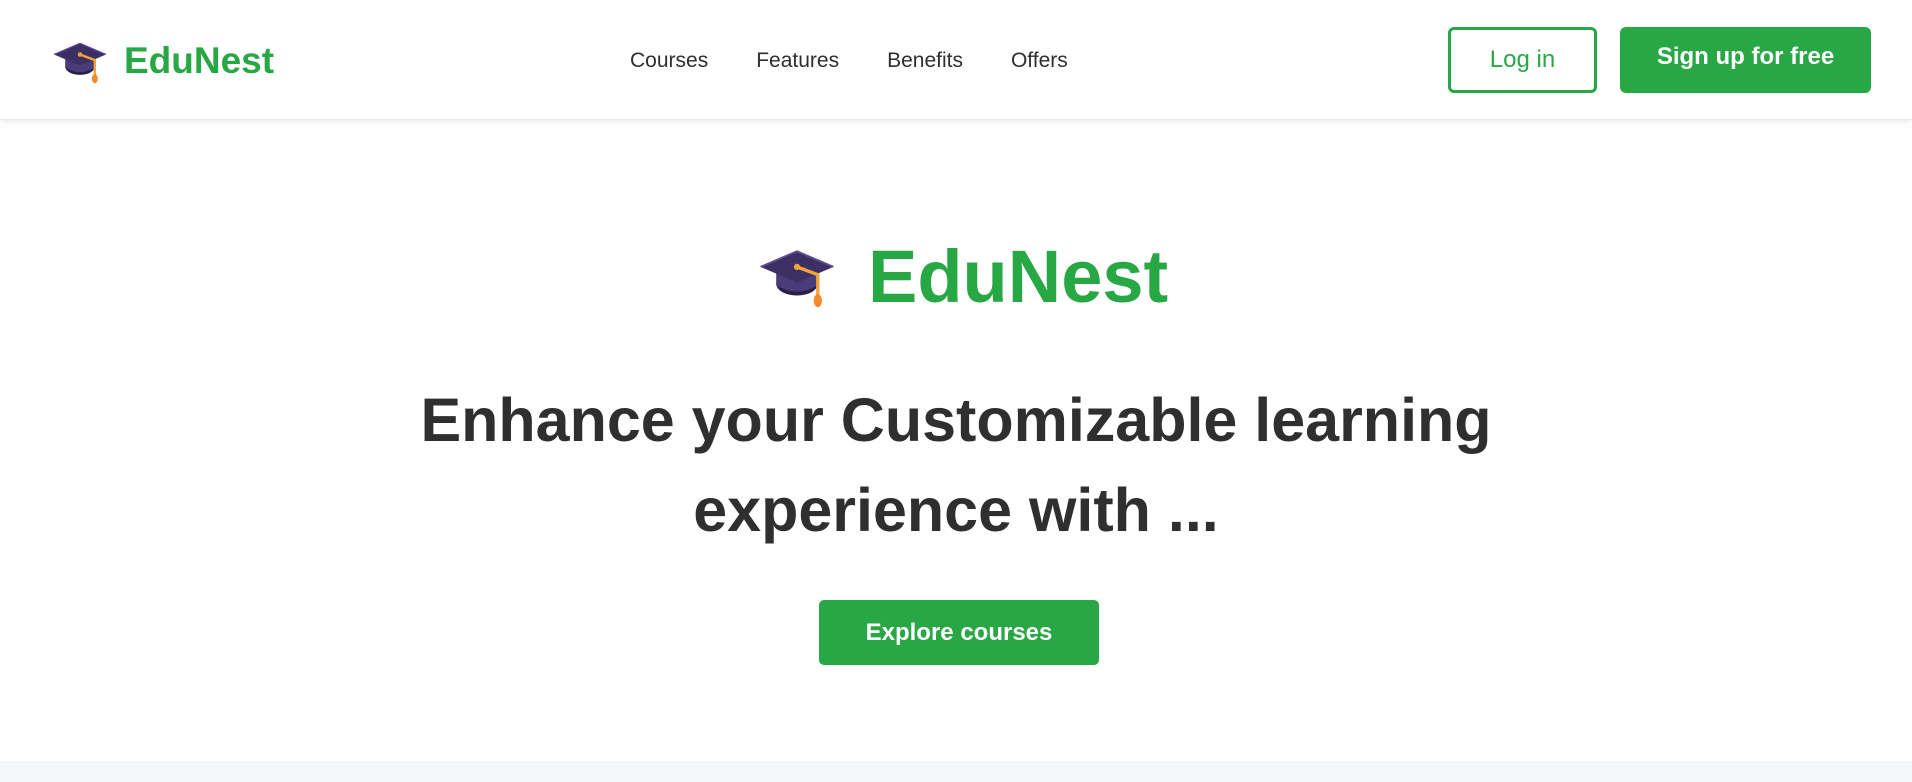 The height and width of the screenshot is (782, 1912). Describe the element at coordinates (1745, 60) in the screenshot. I see `signup-button: Sign up for free` at that location.